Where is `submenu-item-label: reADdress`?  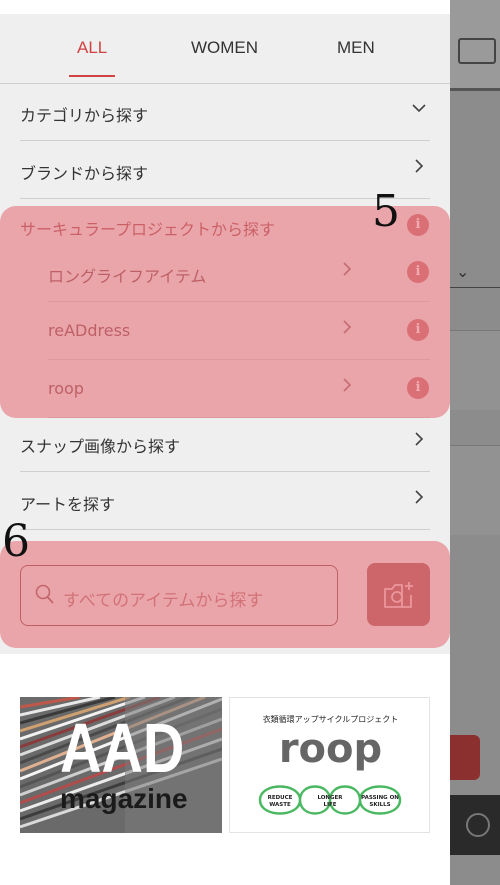 submenu-item-label: reADdress is located at coordinates (89, 330).